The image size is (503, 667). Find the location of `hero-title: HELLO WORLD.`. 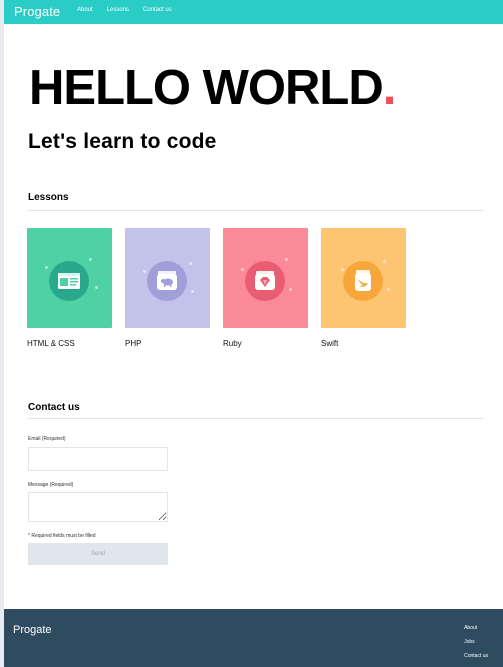

hero-title: HELLO WORLD. is located at coordinates (213, 88).